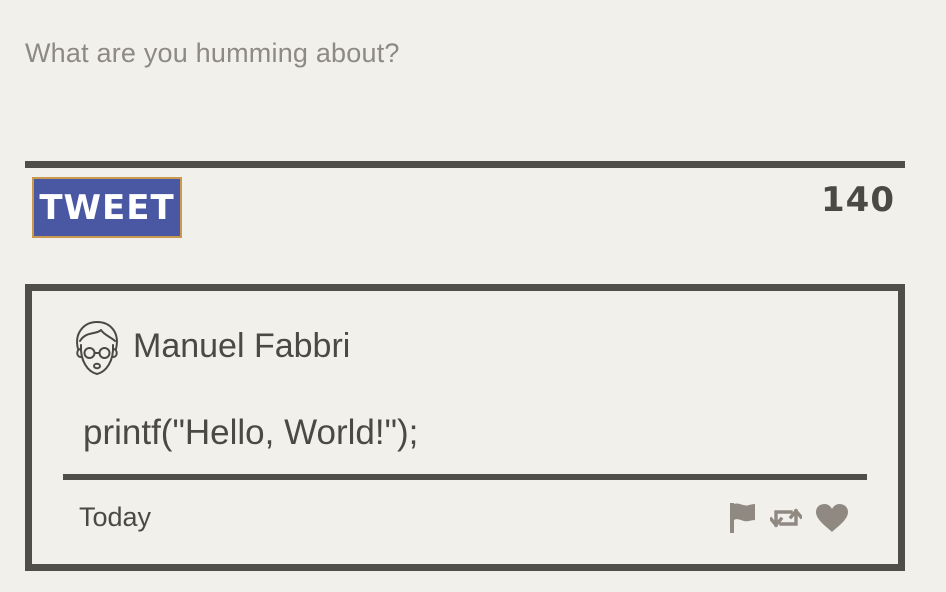 The width and height of the screenshot is (946, 592). Describe the element at coordinates (465, 477) in the screenshot. I see `tweet-divider` at that location.